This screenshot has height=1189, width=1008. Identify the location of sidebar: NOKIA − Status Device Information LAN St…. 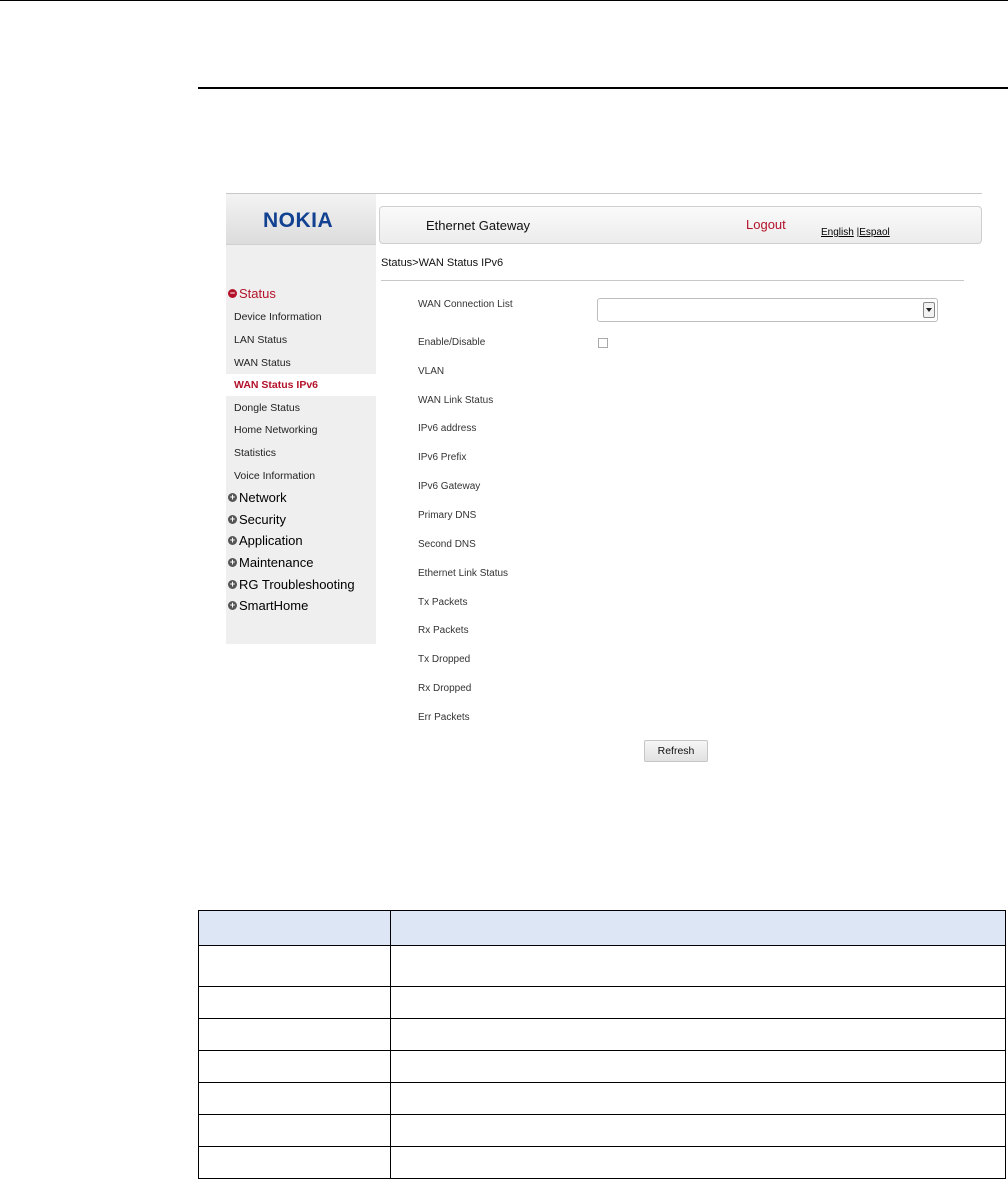
(301, 419).